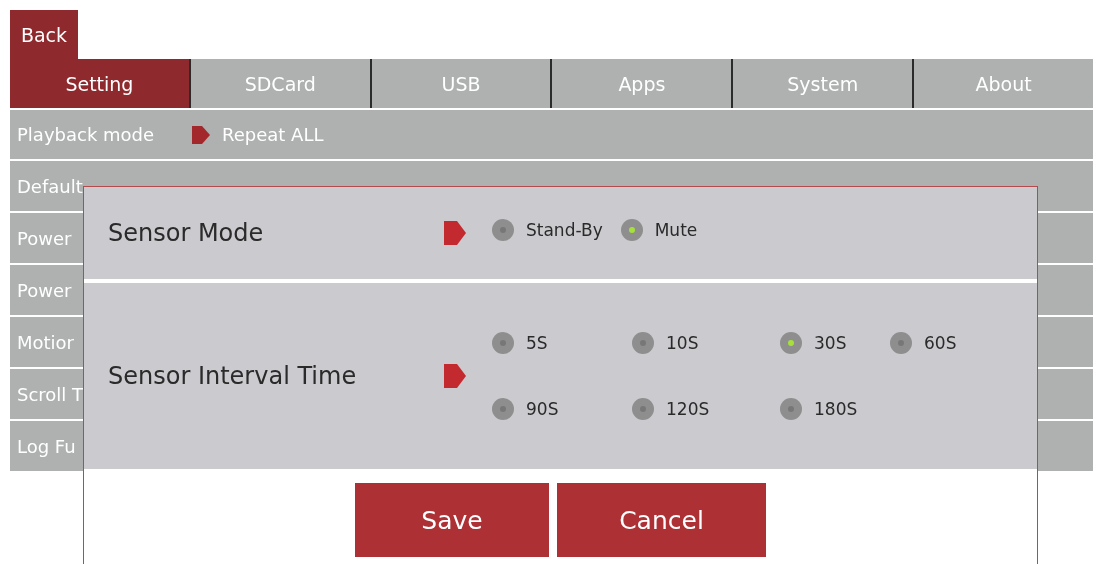 Image resolution: width=1103 pixels, height=564 pixels. Describe the element at coordinates (830, 343) in the screenshot. I see `option-label: 30S` at that location.